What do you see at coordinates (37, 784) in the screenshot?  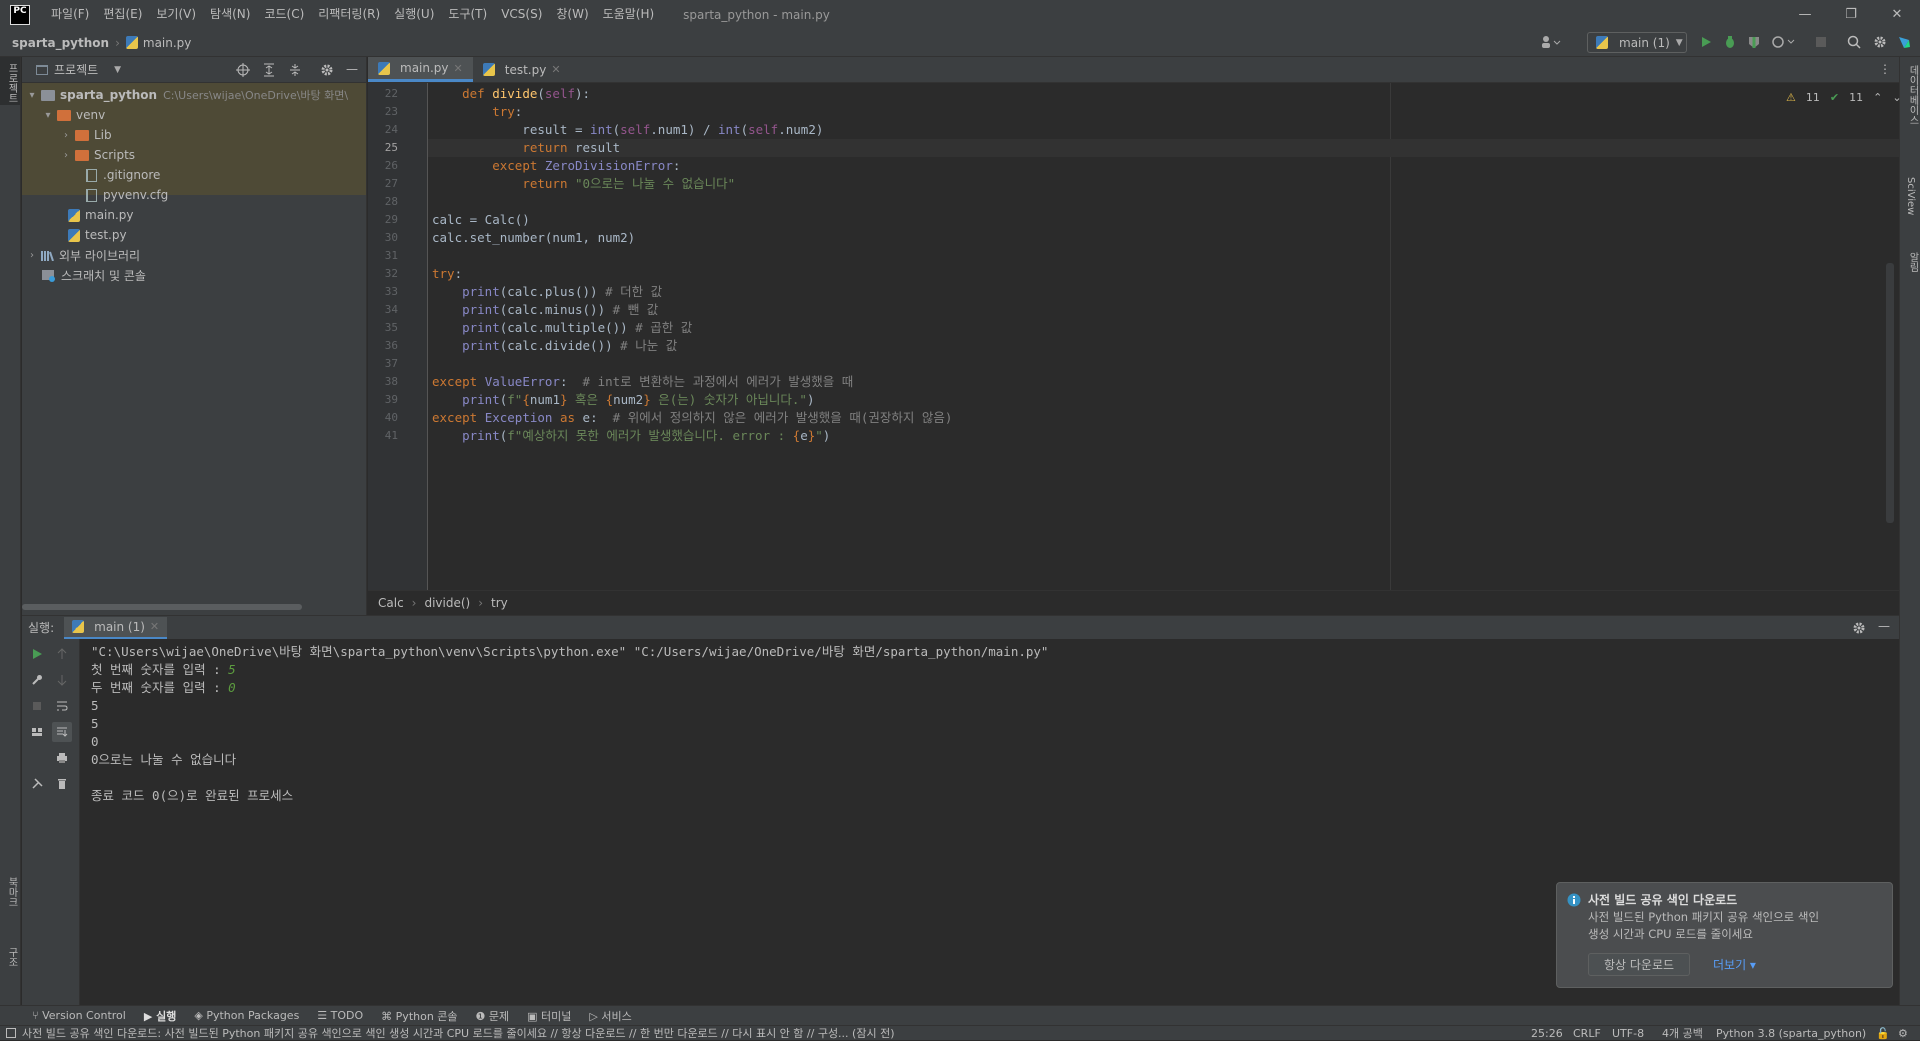 I see `pin-icon` at bounding box center [37, 784].